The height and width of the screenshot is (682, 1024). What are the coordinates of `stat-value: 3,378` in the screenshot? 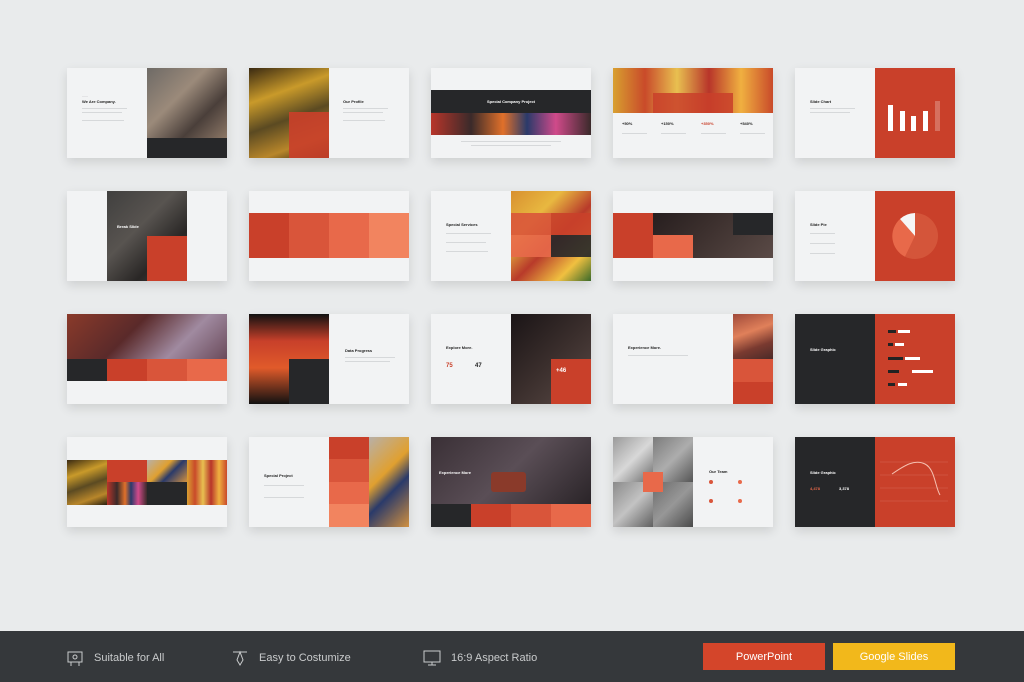 It's located at (844, 488).